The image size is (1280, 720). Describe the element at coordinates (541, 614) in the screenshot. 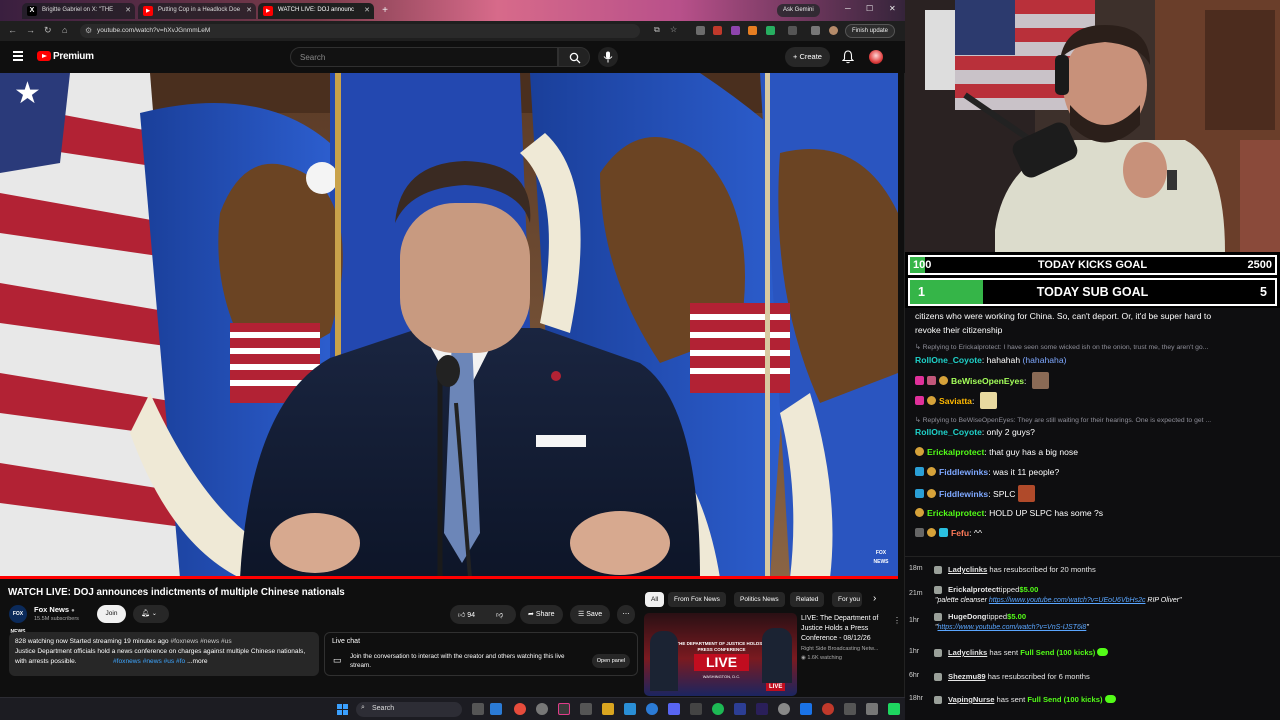

I see `share-button: ➦ Share` at that location.